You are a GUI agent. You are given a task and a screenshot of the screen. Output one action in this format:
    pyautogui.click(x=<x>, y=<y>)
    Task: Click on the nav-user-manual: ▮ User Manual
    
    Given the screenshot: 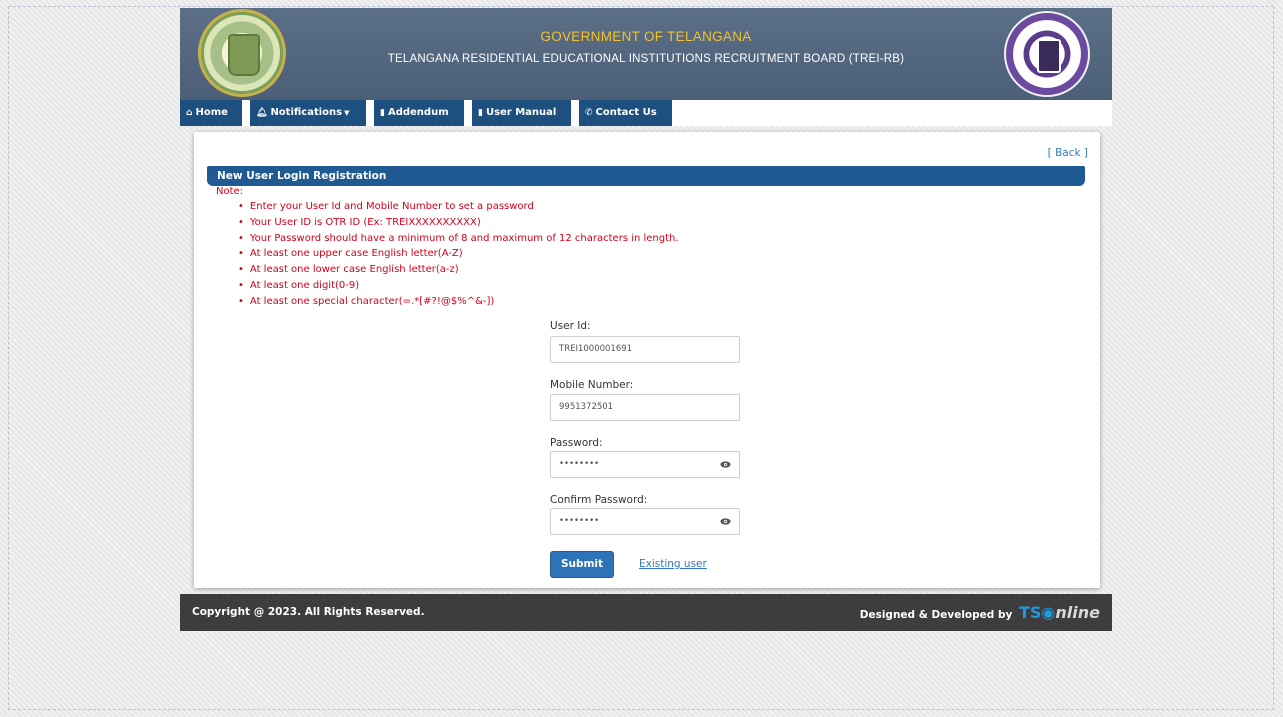 What is the action you would take?
    pyautogui.click(x=521, y=113)
    